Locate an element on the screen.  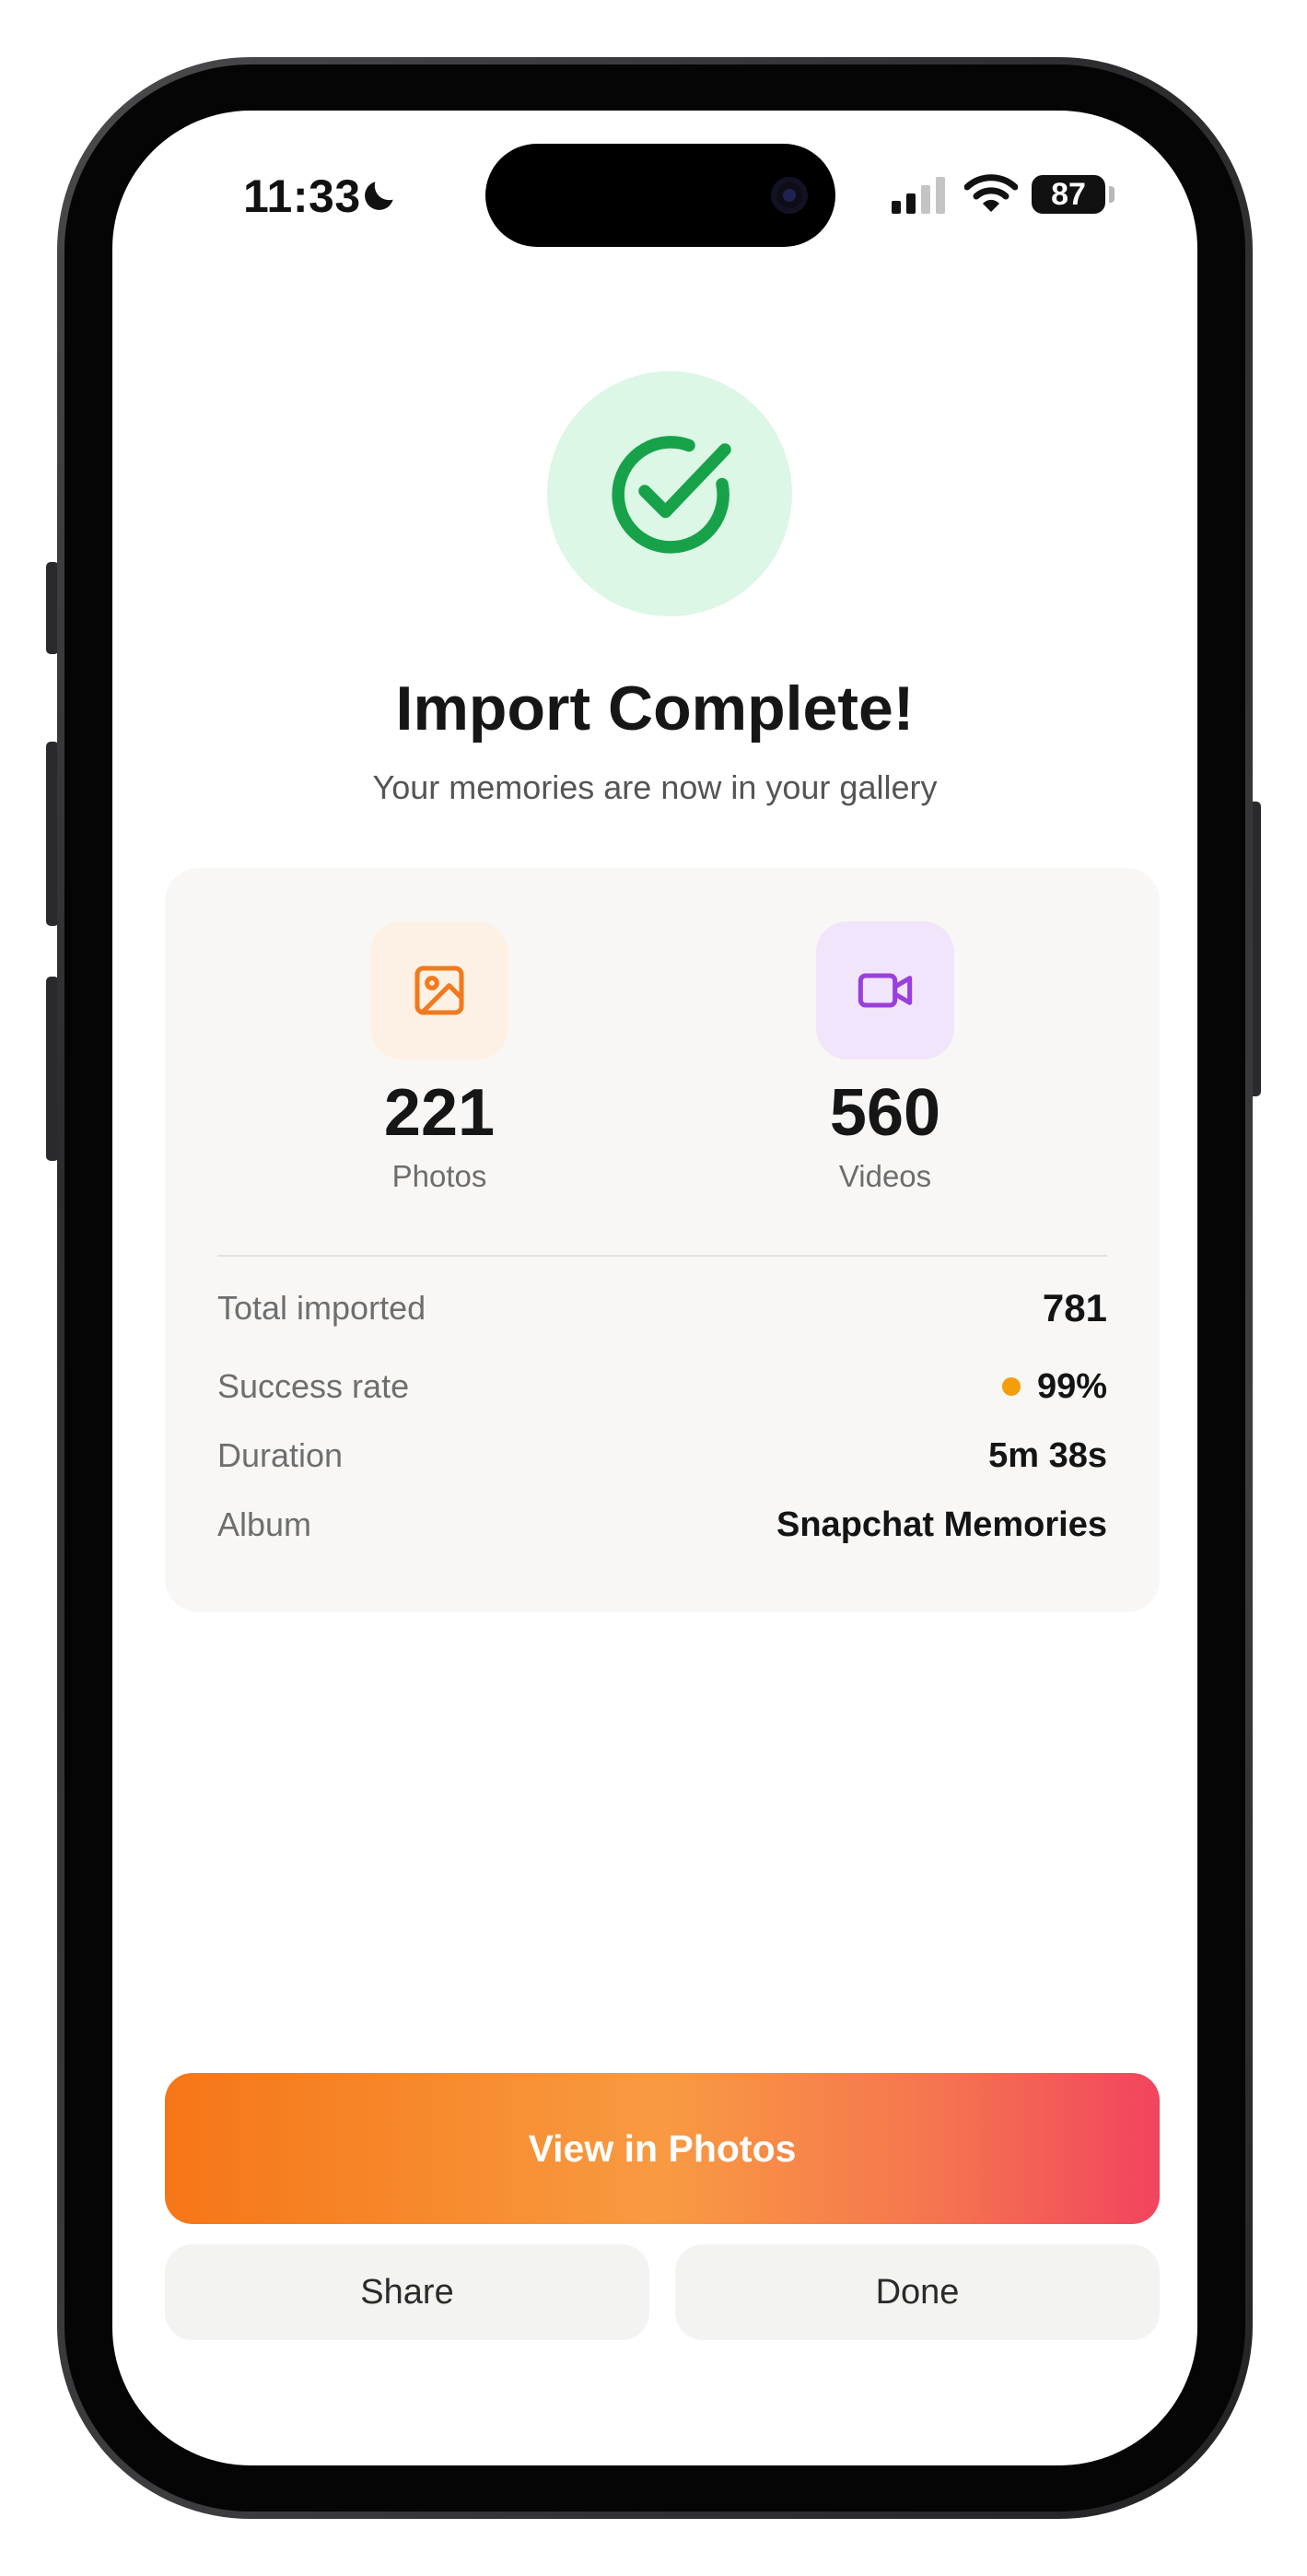
status-time: 11:33 is located at coordinates (302, 196).